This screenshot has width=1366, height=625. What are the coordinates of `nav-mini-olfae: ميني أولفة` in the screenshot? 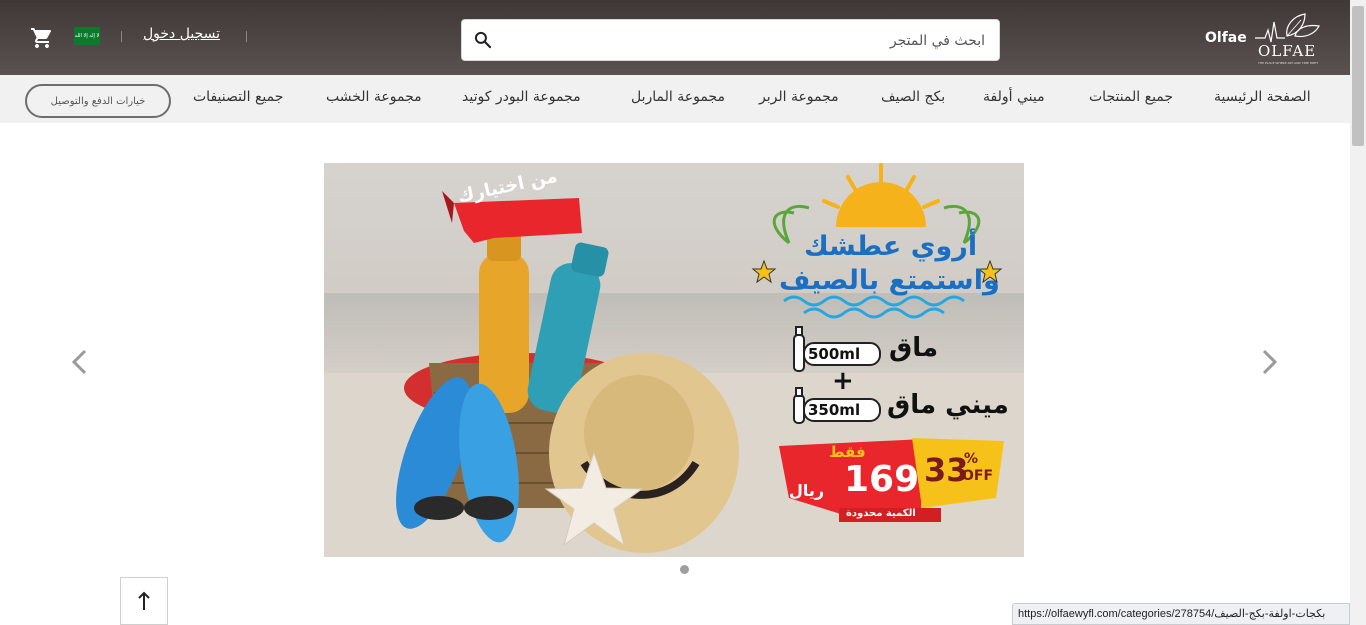 It's located at (1014, 97).